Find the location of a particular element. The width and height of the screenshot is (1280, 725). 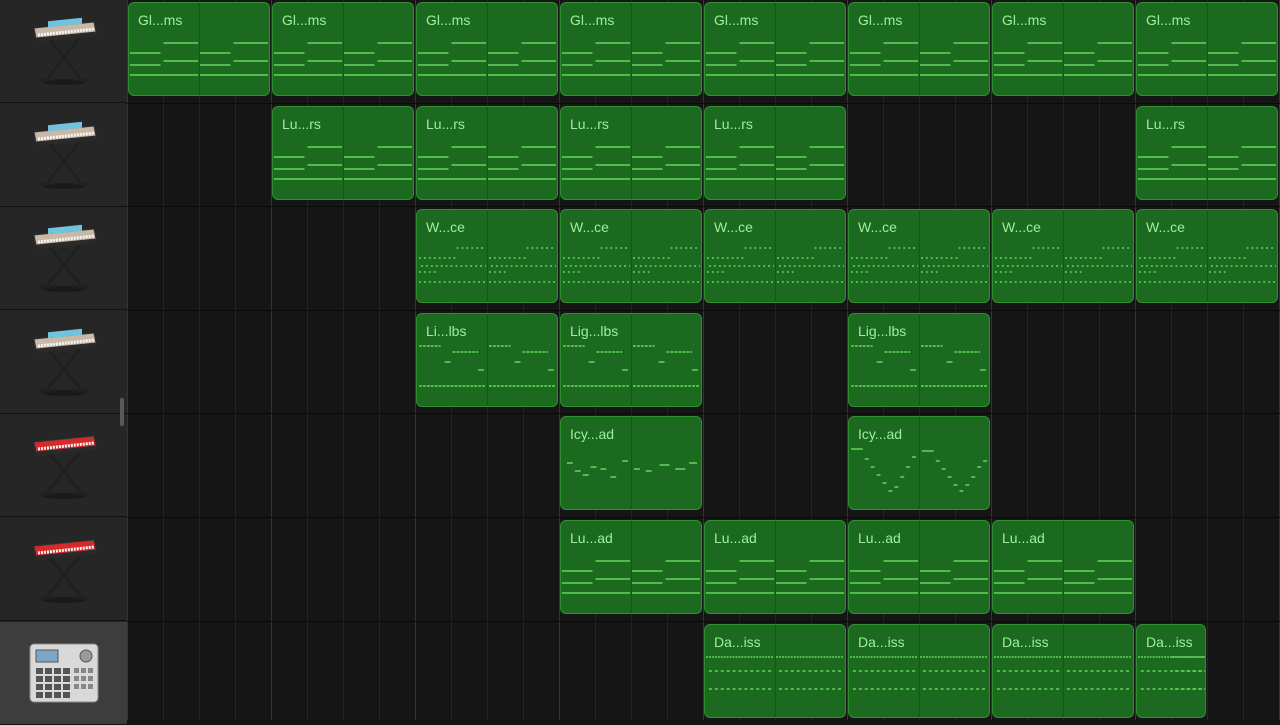

resize-handle is located at coordinates (122, 412).